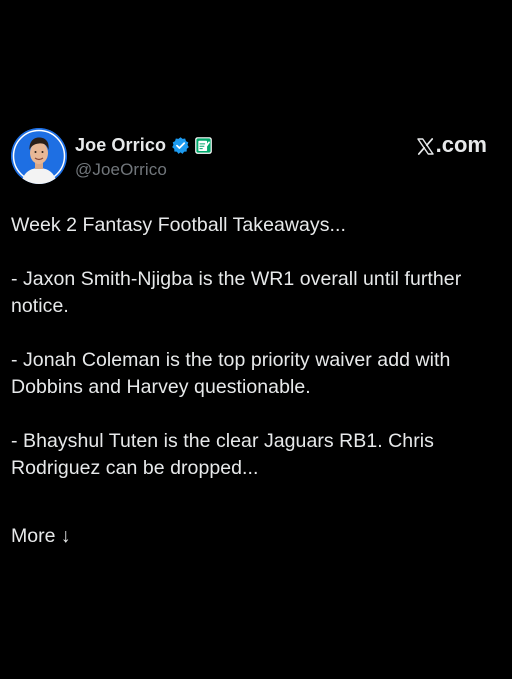 The width and height of the screenshot is (512, 679). I want to click on post-header: Joe Orrico @JoeOrrico .com, so click(256, 157).